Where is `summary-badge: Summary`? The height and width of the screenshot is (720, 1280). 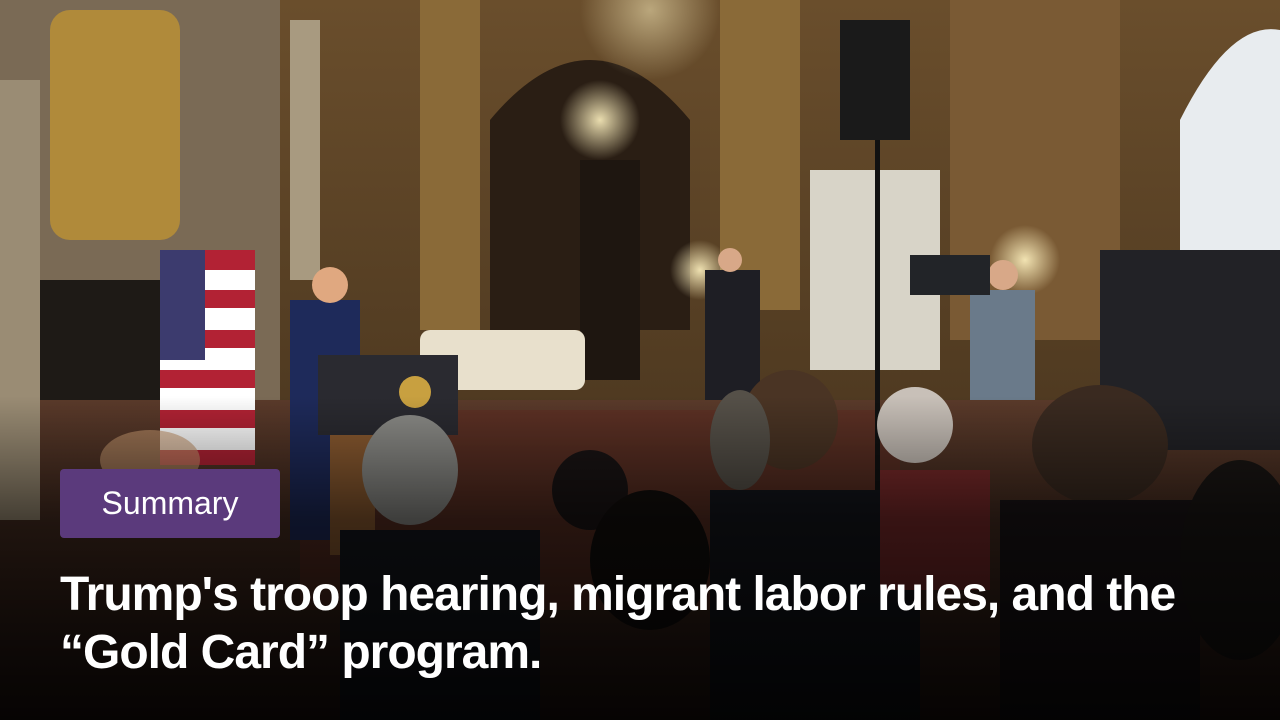 summary-badge: Summary is located at coordinates (170, 503).